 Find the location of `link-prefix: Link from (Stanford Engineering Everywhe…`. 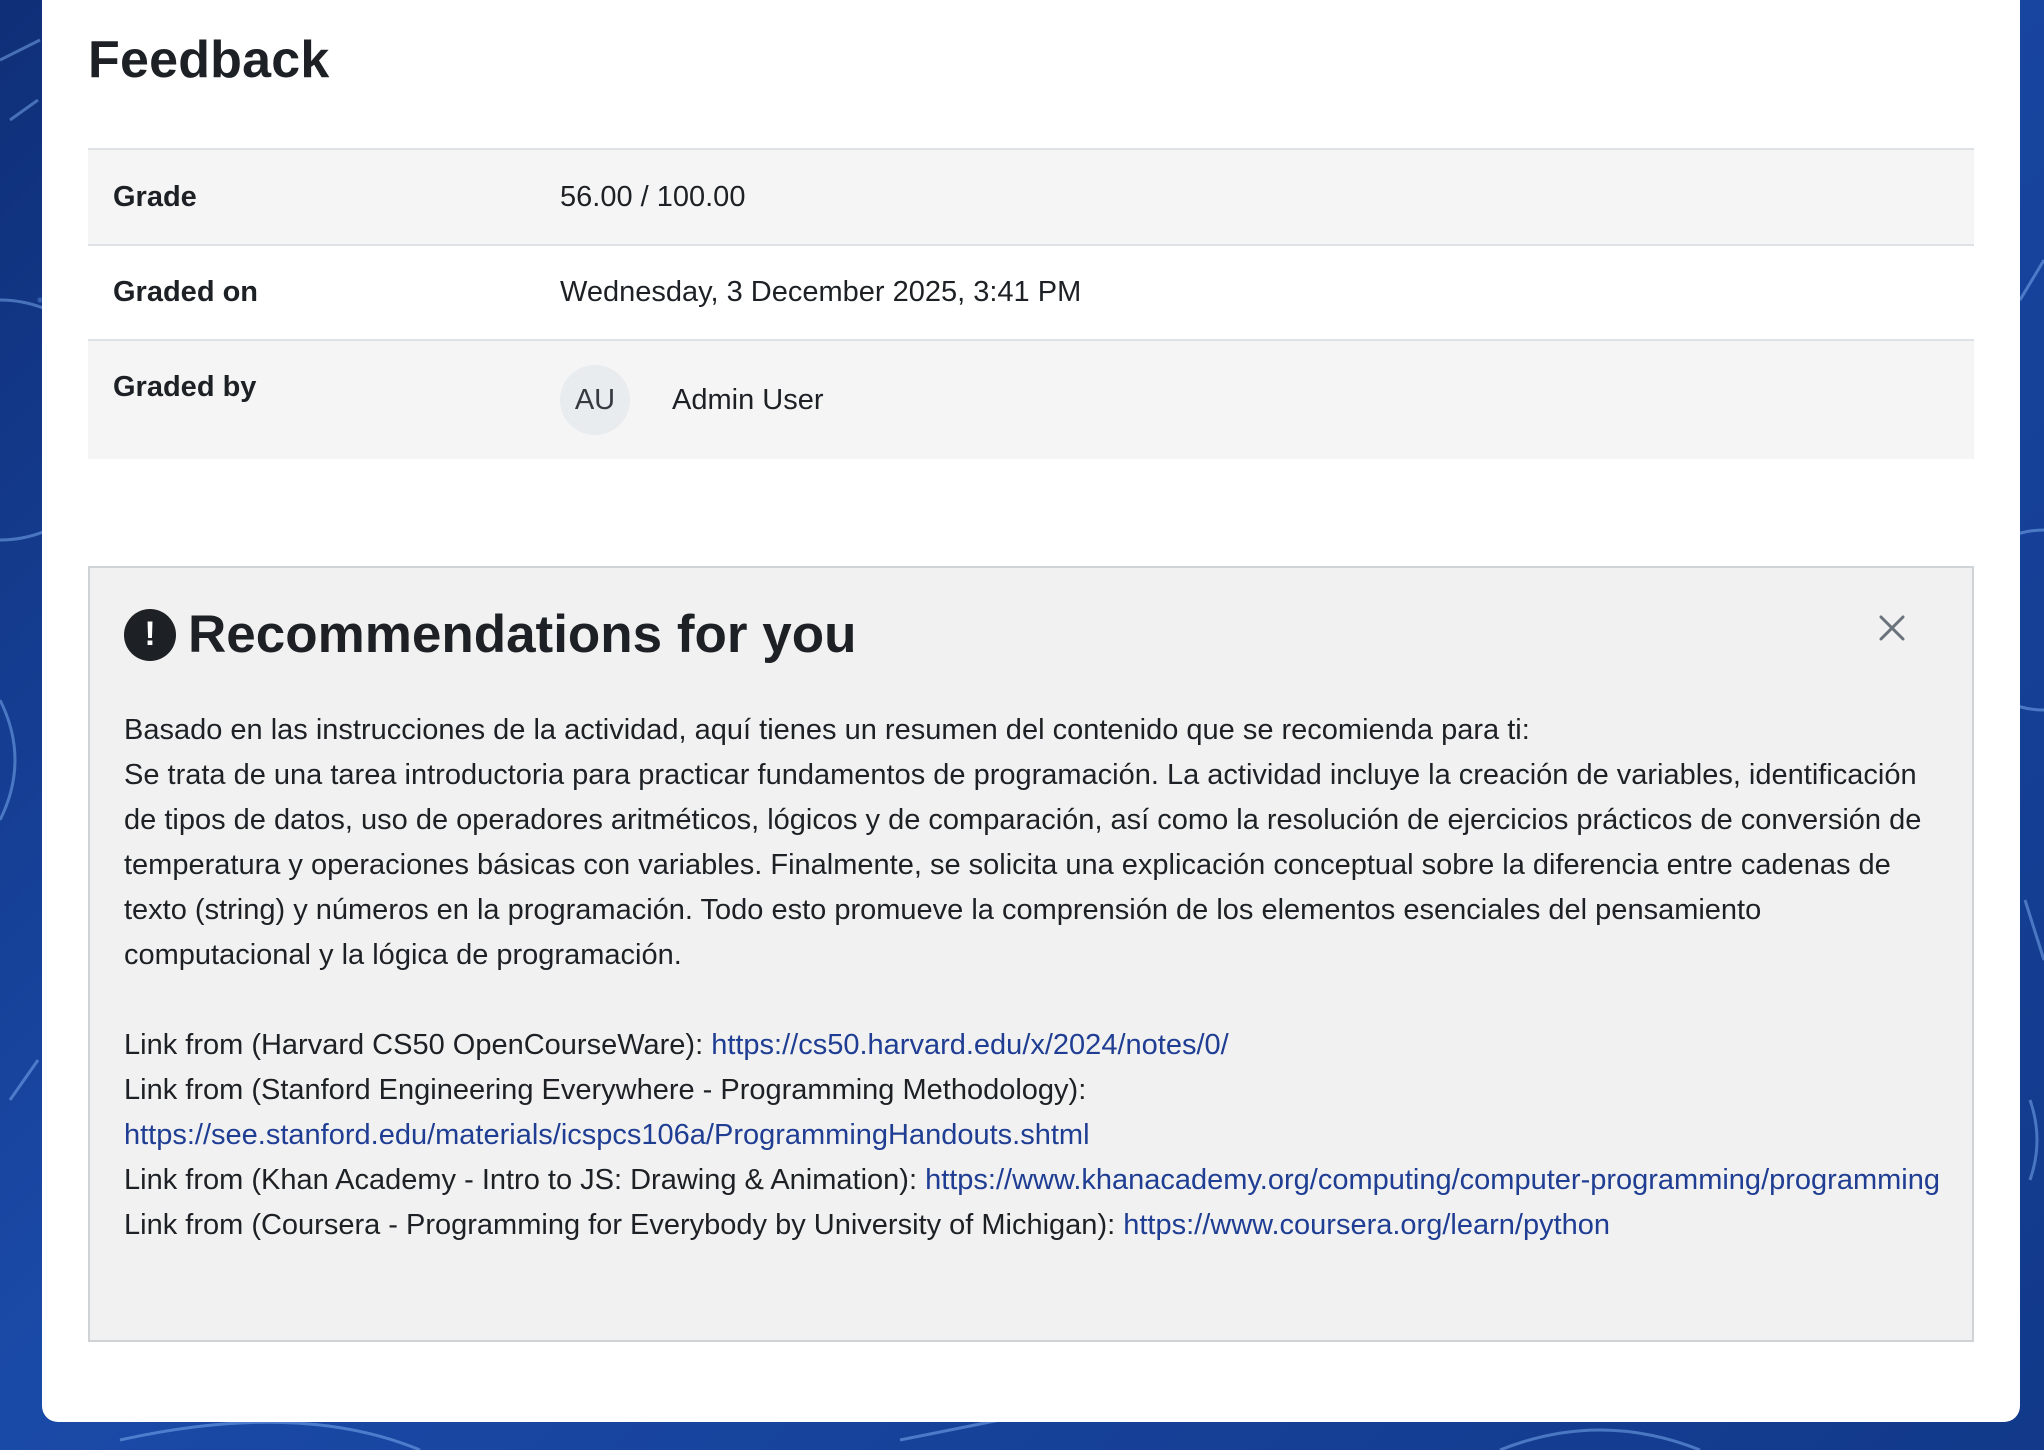

link-prefix: Link from (Stanford Engineering Everywhe… is located at coordinates (605, 1090).